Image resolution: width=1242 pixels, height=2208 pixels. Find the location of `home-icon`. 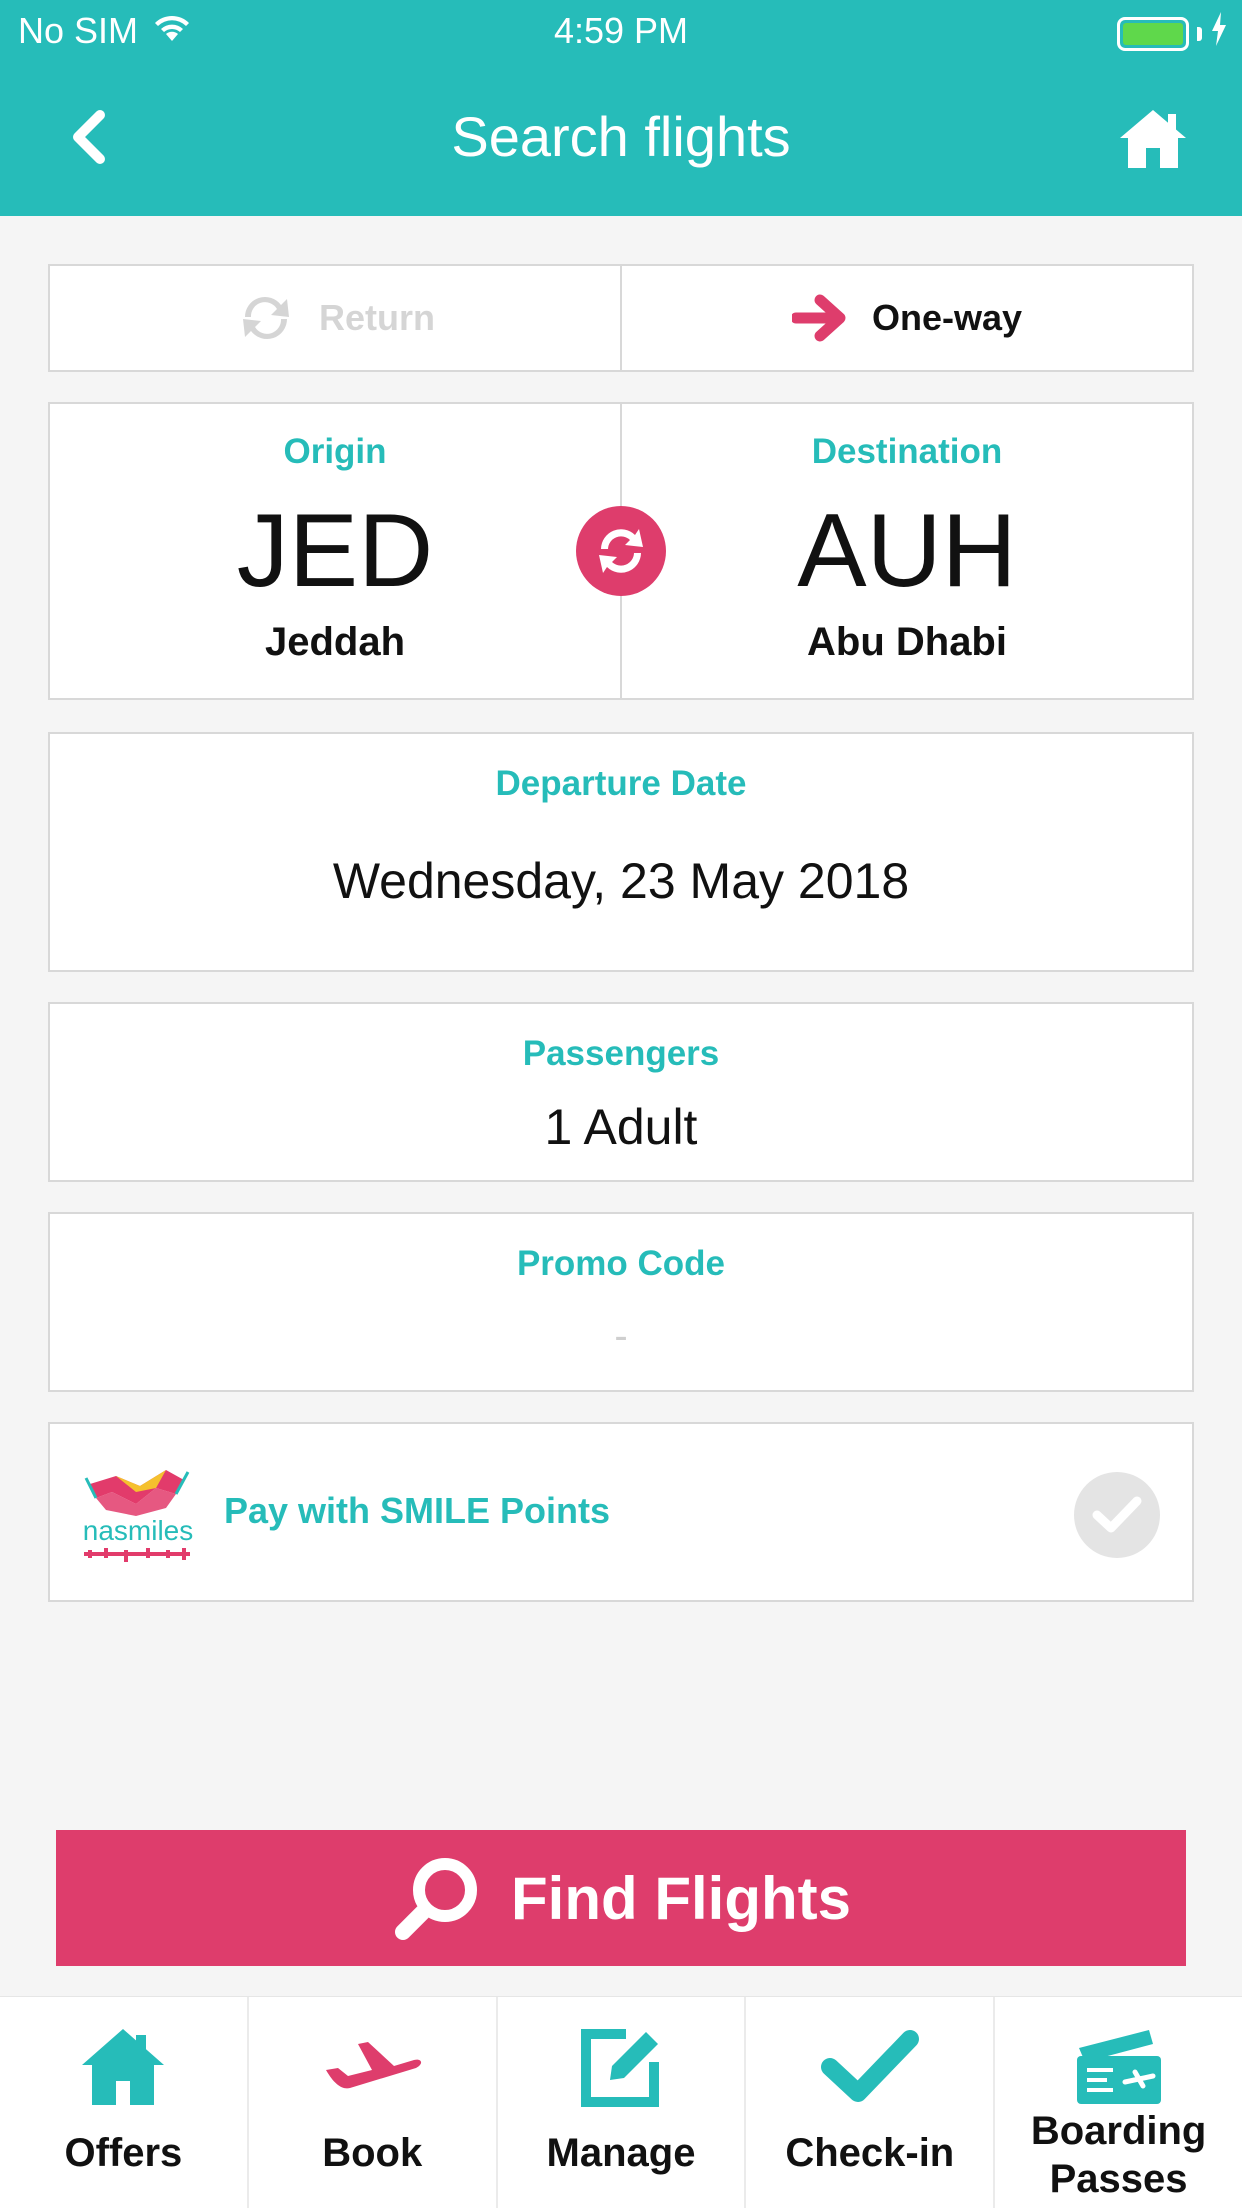

home-icon is located at coordinates (1153, 139).